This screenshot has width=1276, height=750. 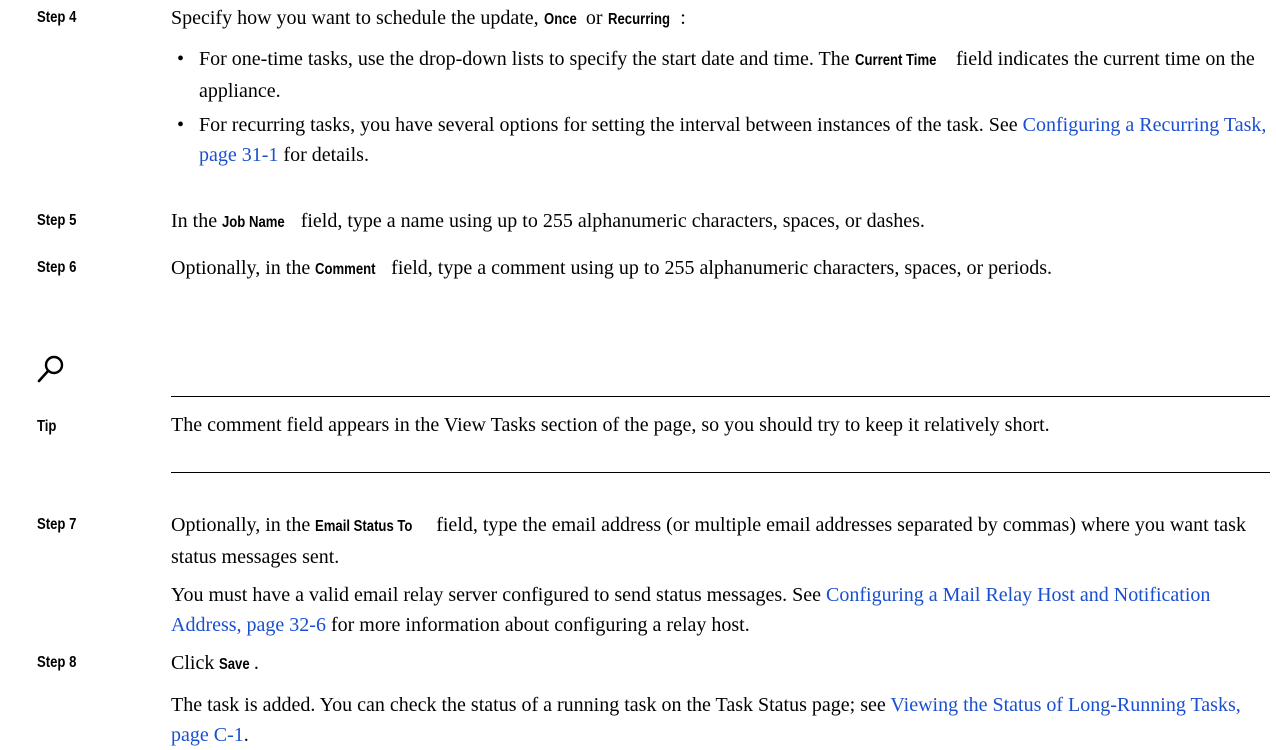 What do you see at coordinates (47, 426) in the screenshot?
I see `tip-label: Tip` at bounding box center [47, 426].